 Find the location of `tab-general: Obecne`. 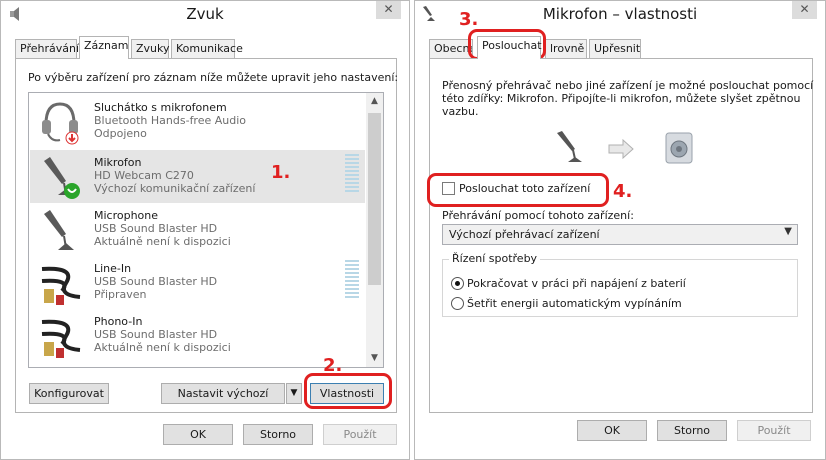

tab-general: Obecne is located at coordinates (451, 48).